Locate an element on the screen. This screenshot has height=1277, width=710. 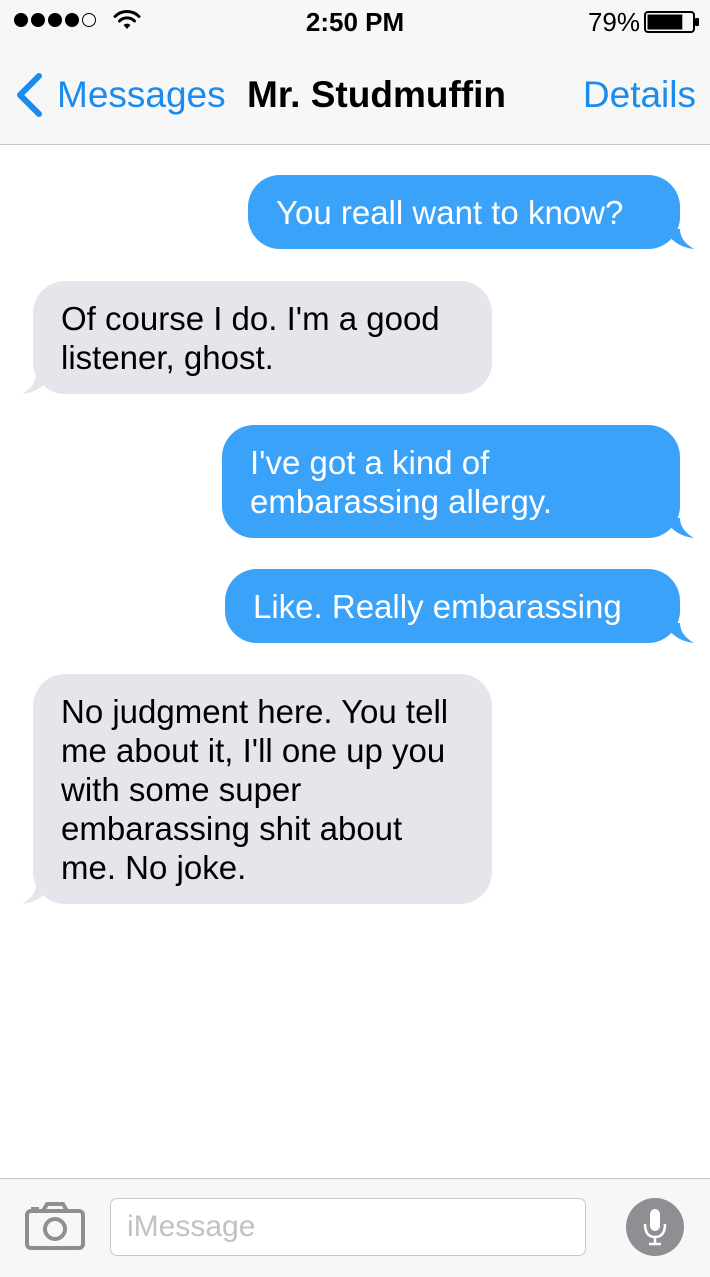
message-text: You reall want to know? is located at coordinates (450, 212).